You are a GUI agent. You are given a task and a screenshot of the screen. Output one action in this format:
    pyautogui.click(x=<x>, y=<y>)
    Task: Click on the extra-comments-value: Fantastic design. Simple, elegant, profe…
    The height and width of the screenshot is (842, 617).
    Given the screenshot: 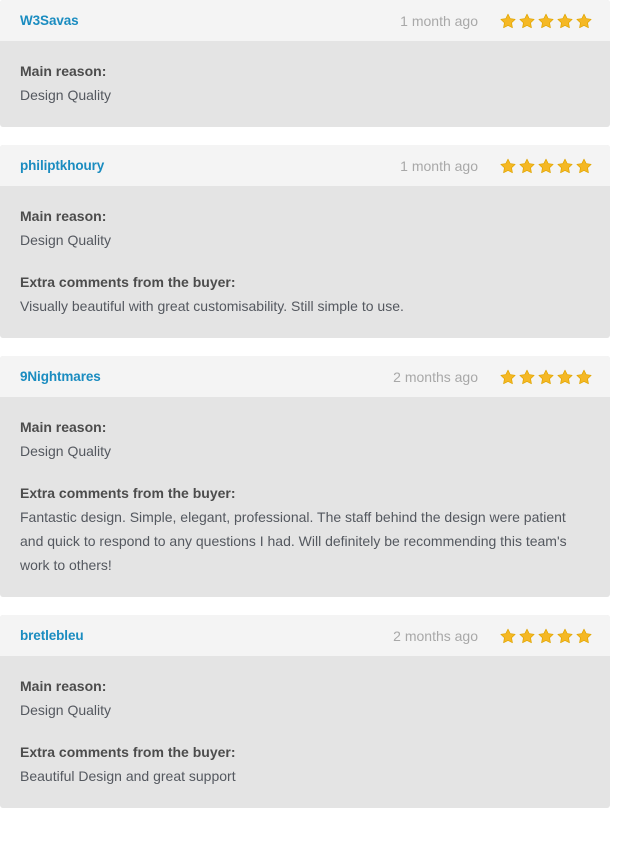 What is the action you would take?
    pyautogui.click(x=293, y=541)
    